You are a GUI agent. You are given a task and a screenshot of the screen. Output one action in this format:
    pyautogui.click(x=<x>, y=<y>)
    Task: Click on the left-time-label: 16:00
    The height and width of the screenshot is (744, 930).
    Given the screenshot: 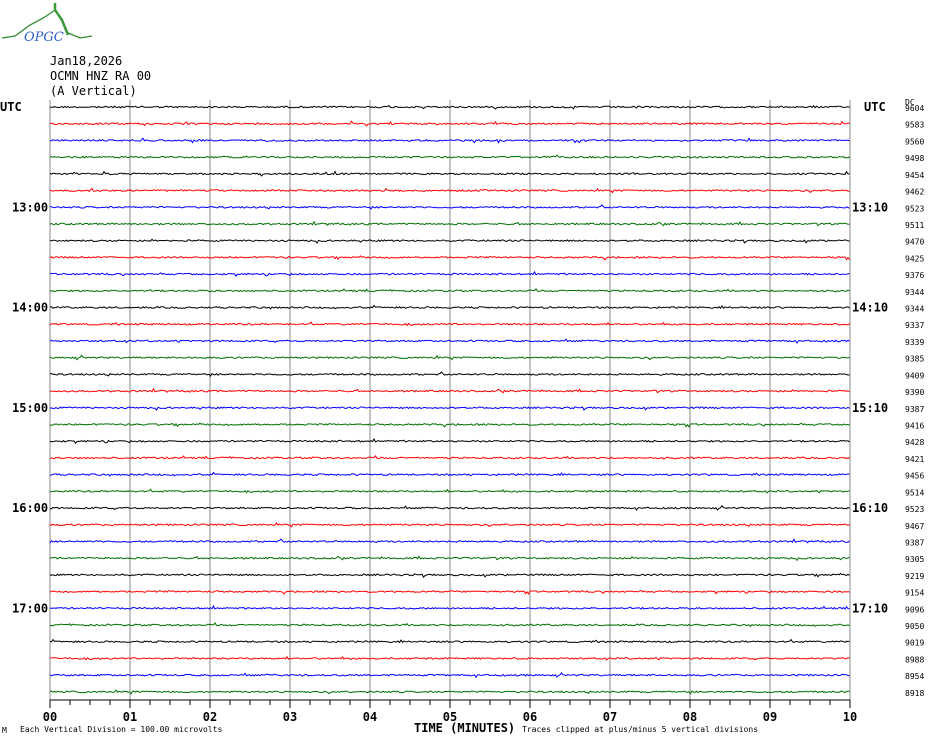 What is the action you would take?
    pyautogui.click(x=30, y=508)
    